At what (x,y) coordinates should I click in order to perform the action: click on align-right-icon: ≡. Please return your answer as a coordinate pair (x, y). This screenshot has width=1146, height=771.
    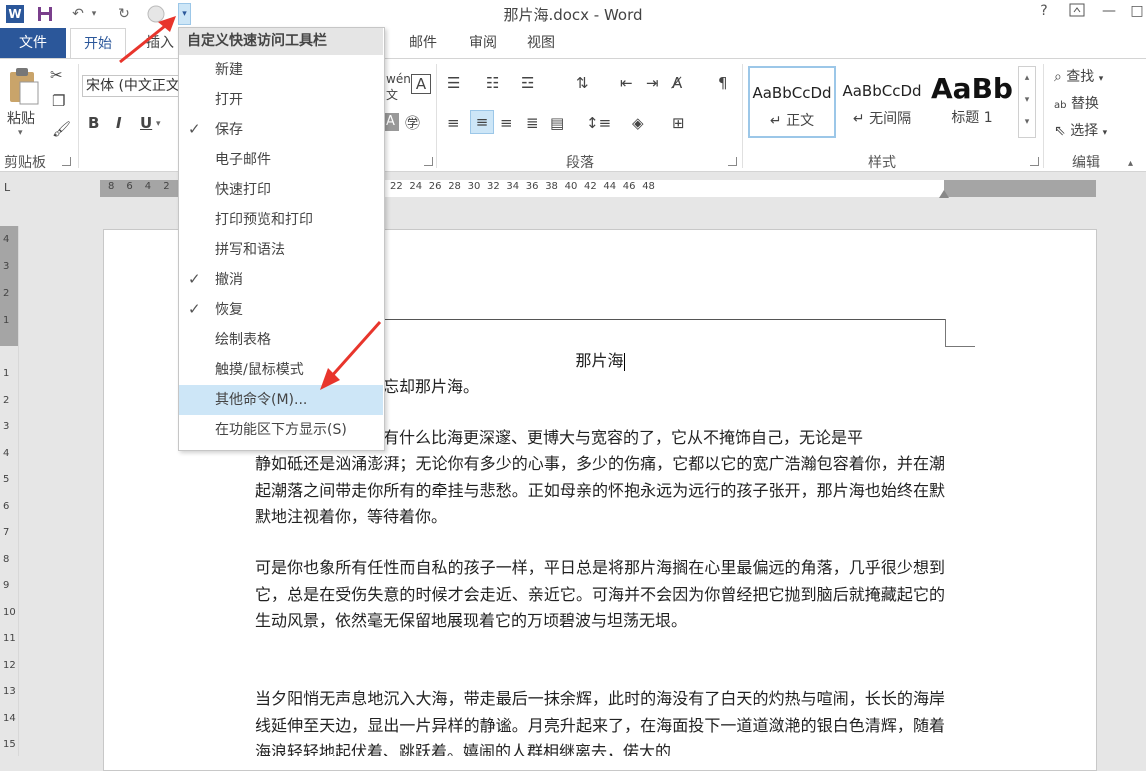
    Looking at the image, I should click on (506, 123).